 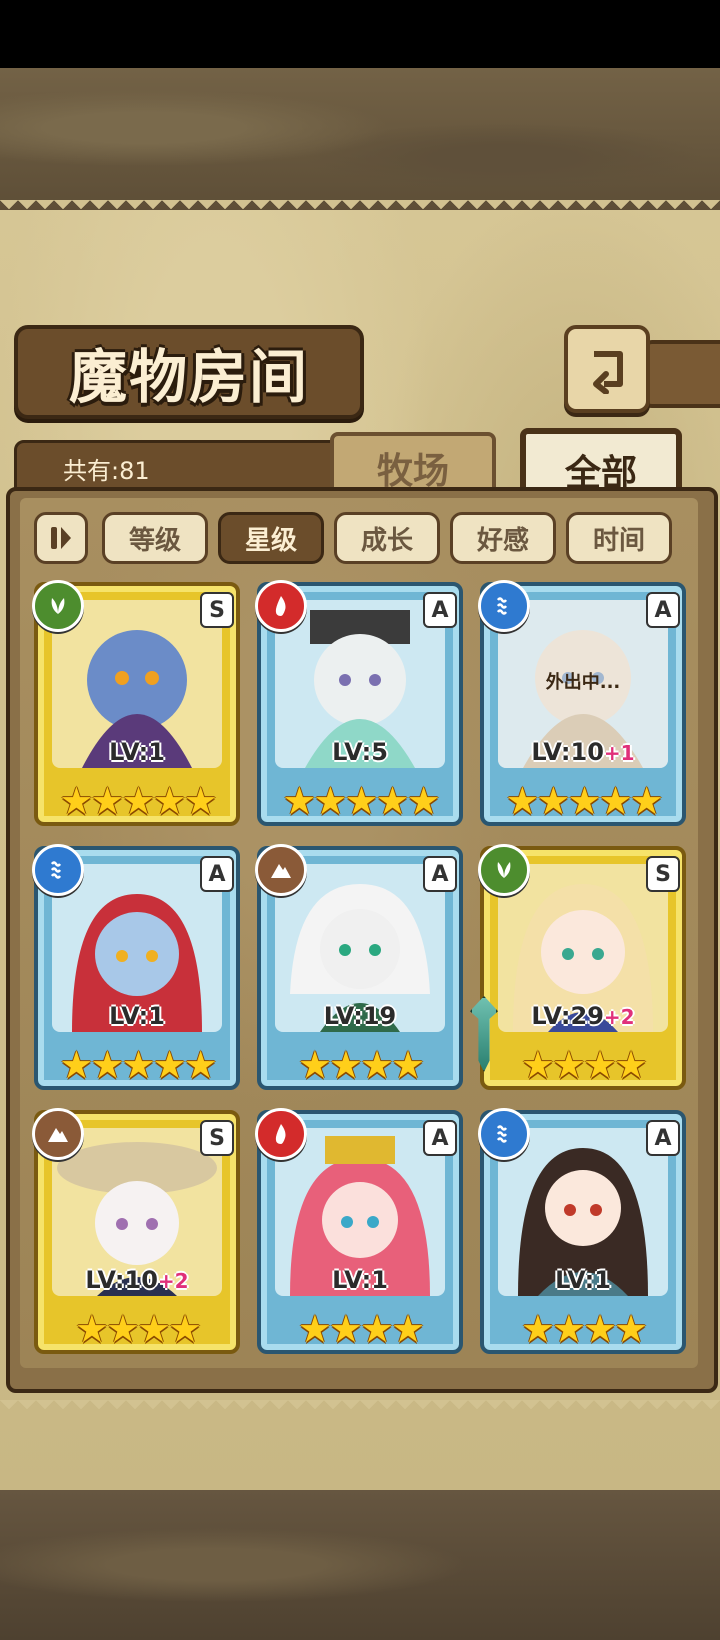 What do you see at coordinates (359, 967) in the screenshot?
I see `monster-card: A LV:19 ★★★★` at bounding box center [359, 967].